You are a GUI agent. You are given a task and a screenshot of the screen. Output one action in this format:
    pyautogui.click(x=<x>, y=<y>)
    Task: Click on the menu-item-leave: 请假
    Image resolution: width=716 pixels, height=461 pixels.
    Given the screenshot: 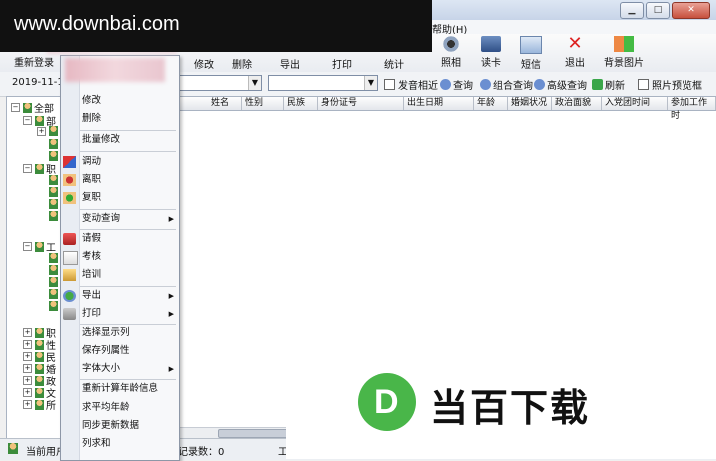 What is the action you would take?
    pyautogui.click(x=130, y=239)
    